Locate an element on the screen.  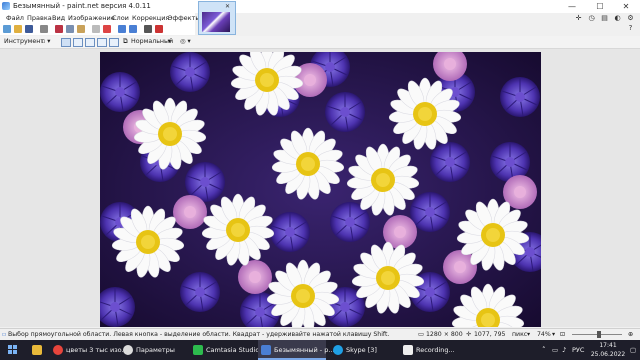
tool-options-bar: Инструмент ▫ ▾ ⧉ Нормальный ▾ ◎ ▾ is located at coordinates (320, 42).